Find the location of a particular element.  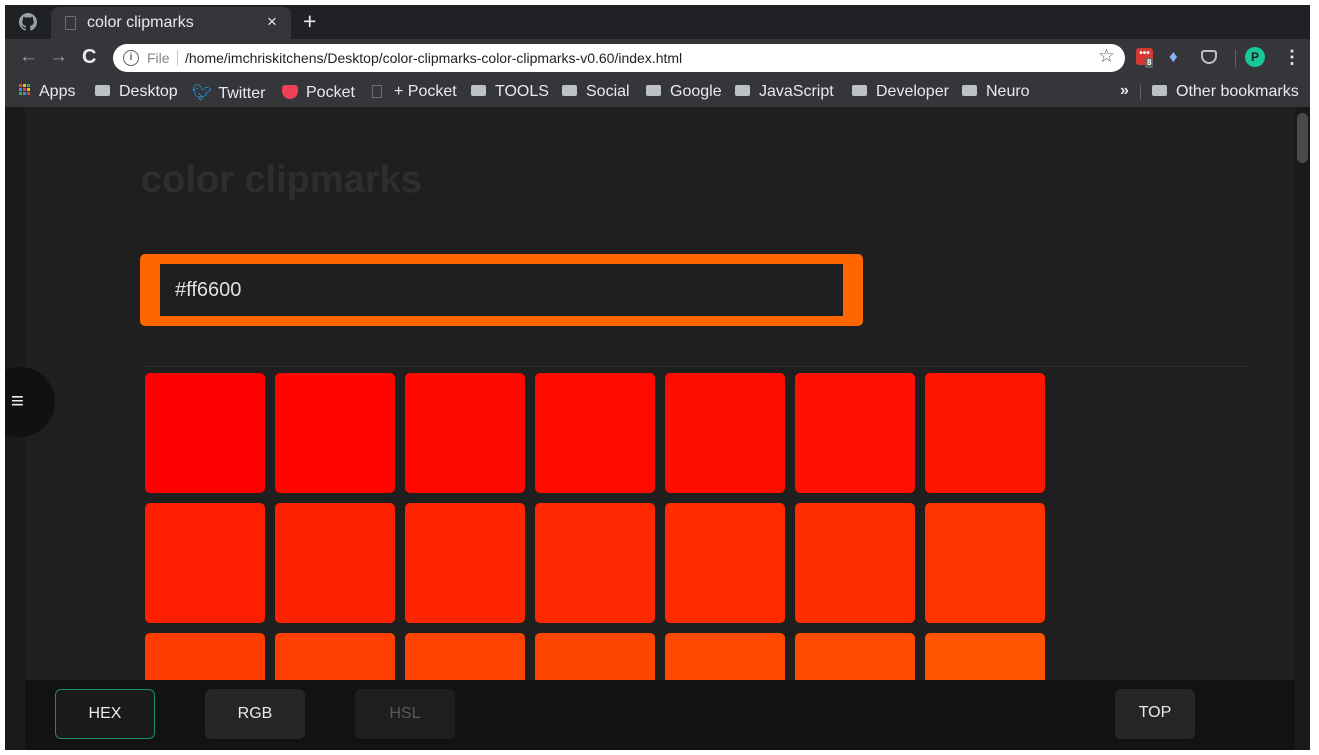

green-extension-icon: P is located at coordinates (1255, 57).